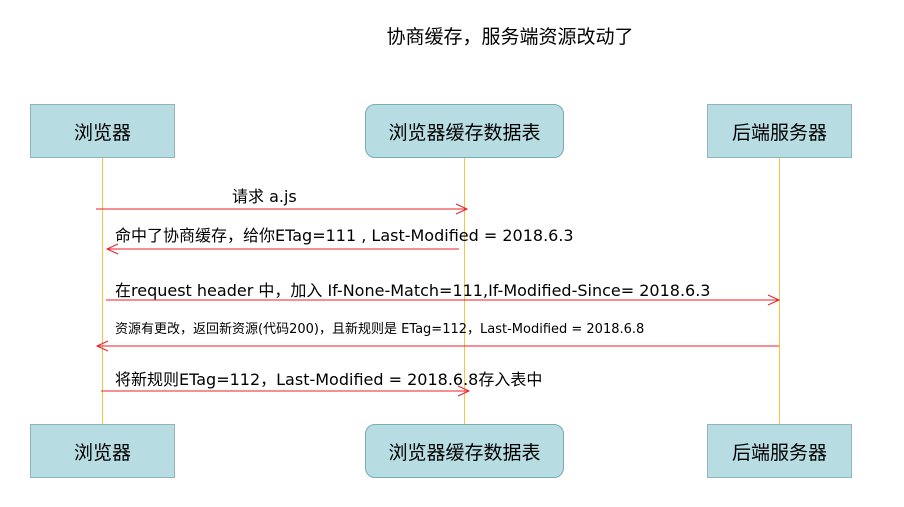  Describe the element at coordinates (437, 346) in the screenshot. I see `arrow-server-response` at that location.